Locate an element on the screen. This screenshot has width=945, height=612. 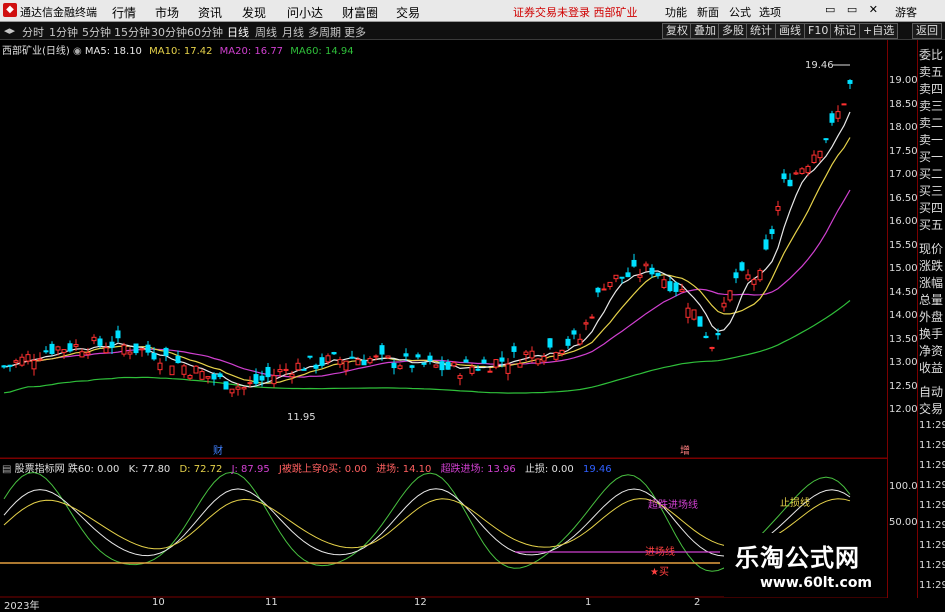
menu-market: 市场 is located at coordinates (167, 12).